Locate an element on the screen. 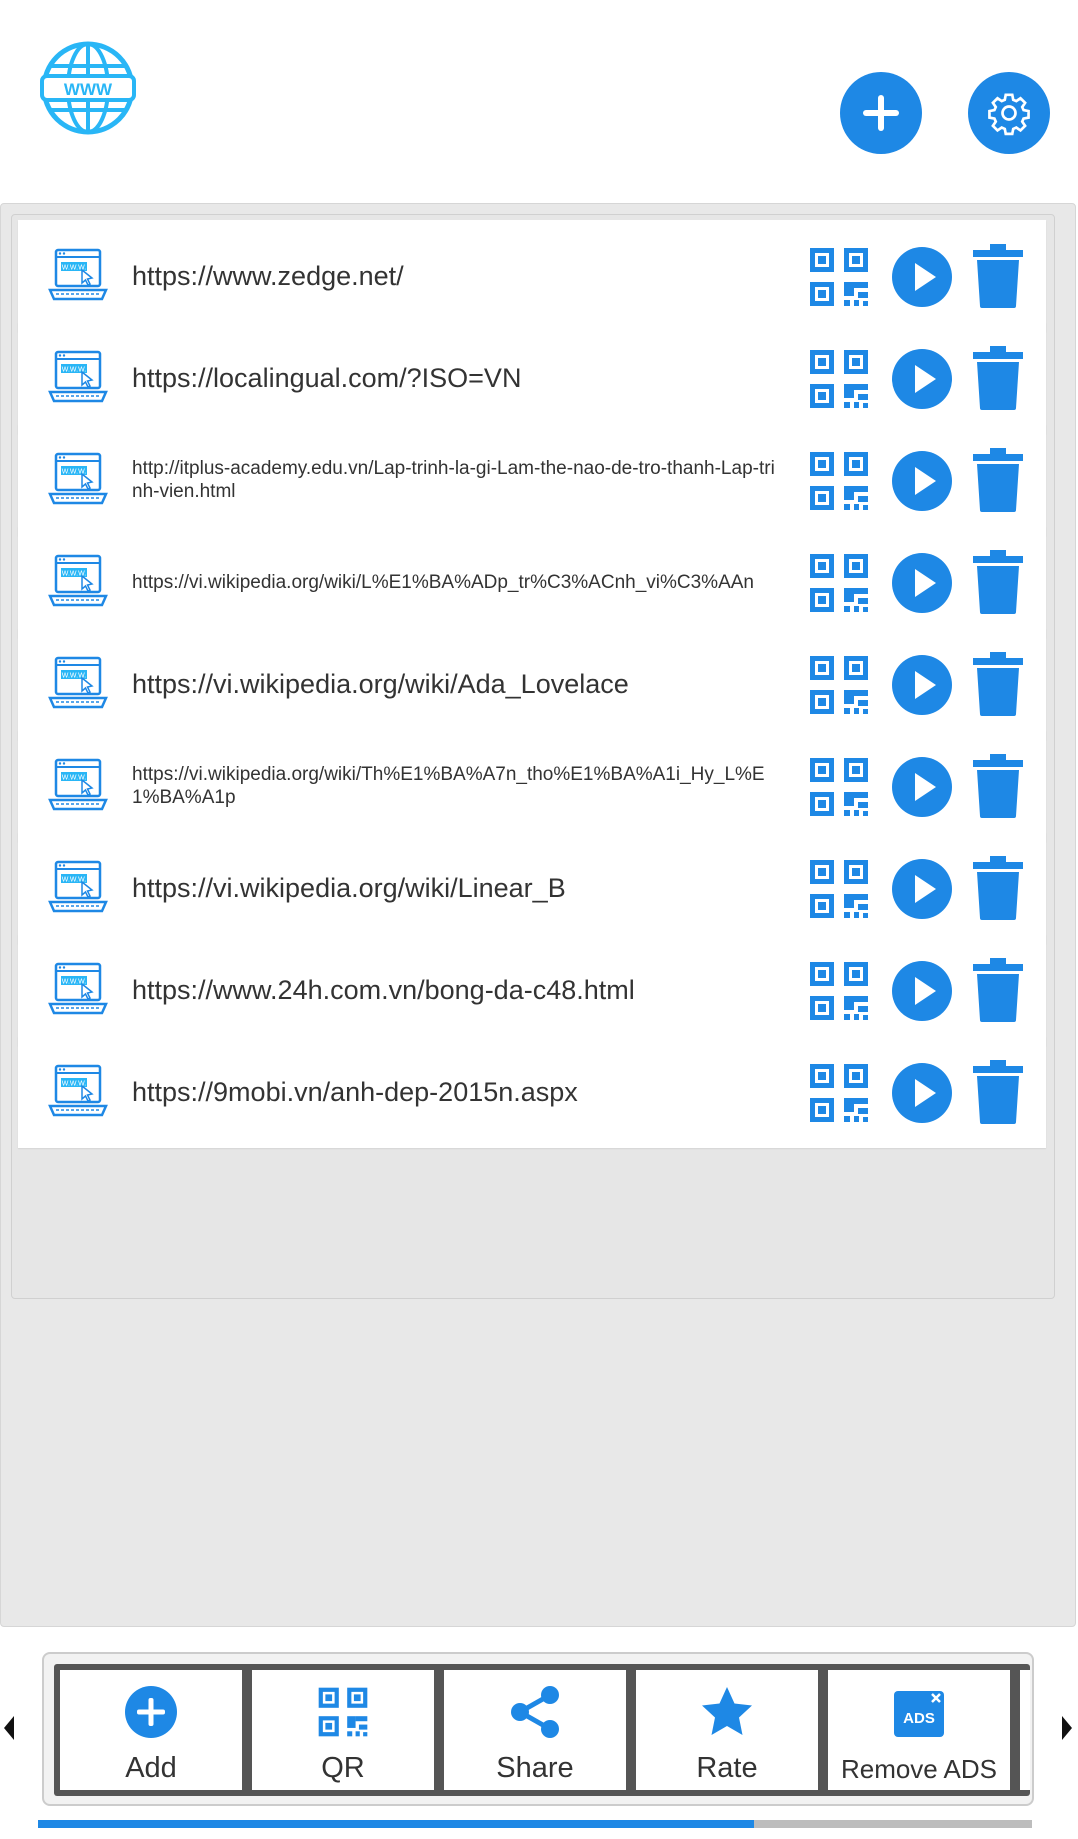 This screenshot has height=1839, width=1078. remove-ads-icon: ADS is located at coordinates (919, 1712).